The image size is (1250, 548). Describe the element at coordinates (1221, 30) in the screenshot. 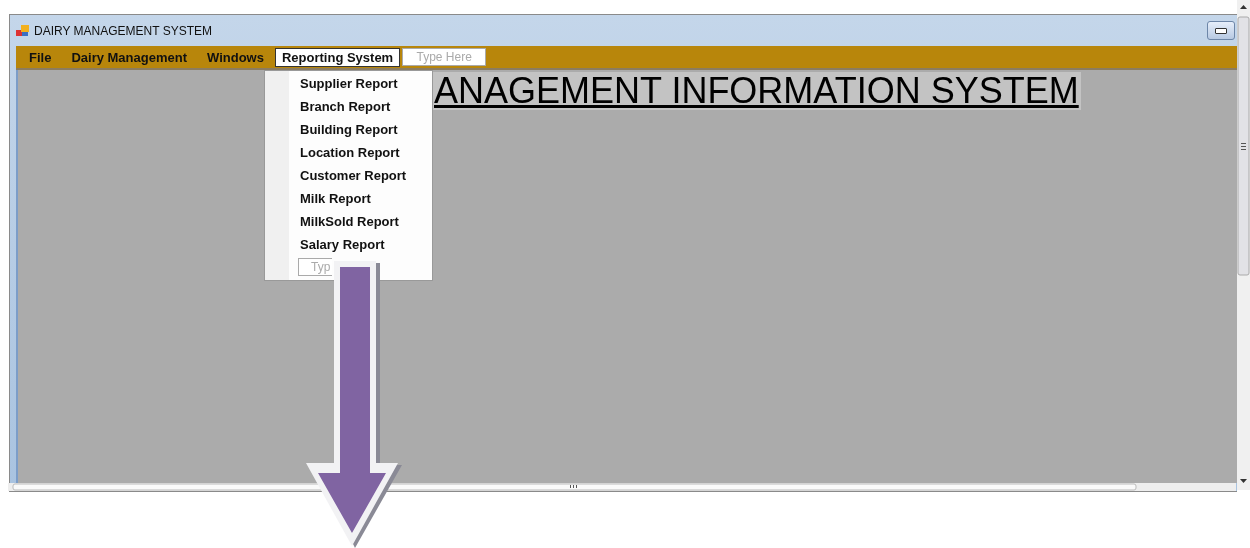

I see `restore-button` at that location.